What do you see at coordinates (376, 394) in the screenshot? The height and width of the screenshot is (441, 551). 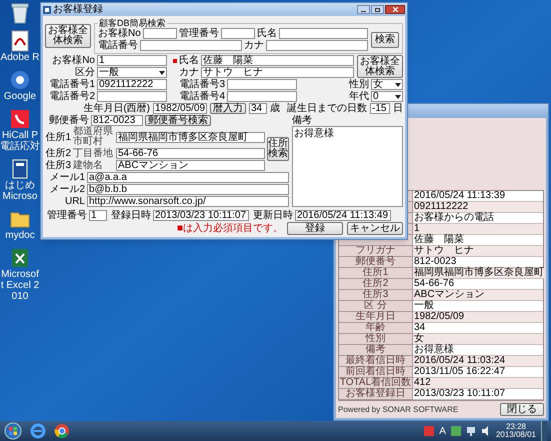 I see `table-header-cell: お客様登録日` at bounding box center [376, 394].